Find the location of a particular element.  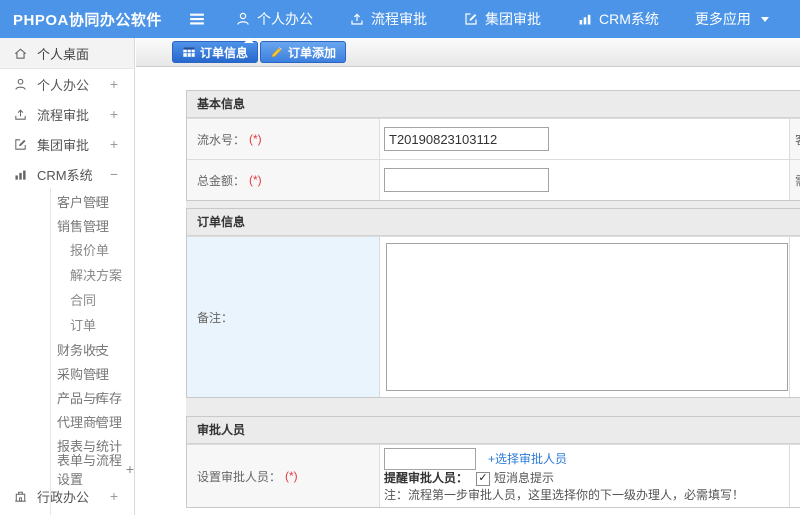

label-text: 需 is located at coordinates (797, 180).